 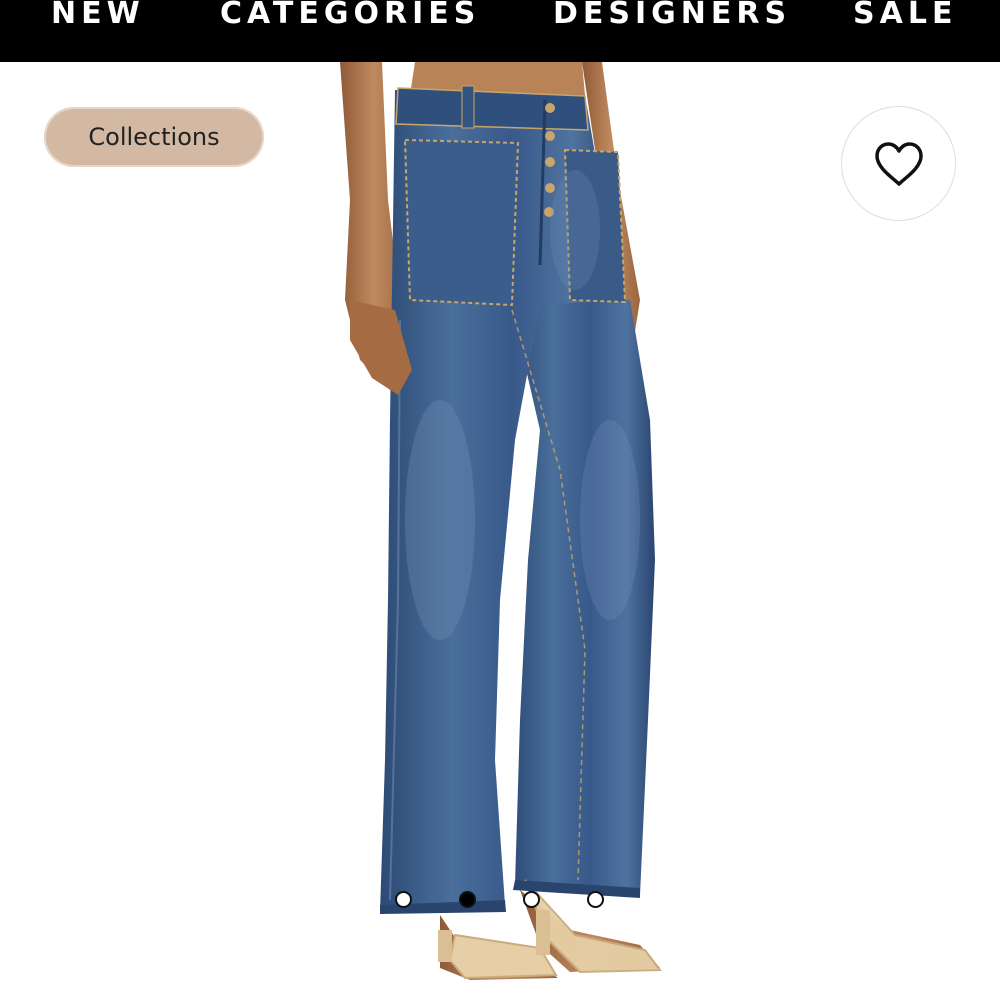 What do you see at coordinates (905, 17) in the screenshot?
I see `nav-item-sale: SALE` at bounding box center [905, 17].